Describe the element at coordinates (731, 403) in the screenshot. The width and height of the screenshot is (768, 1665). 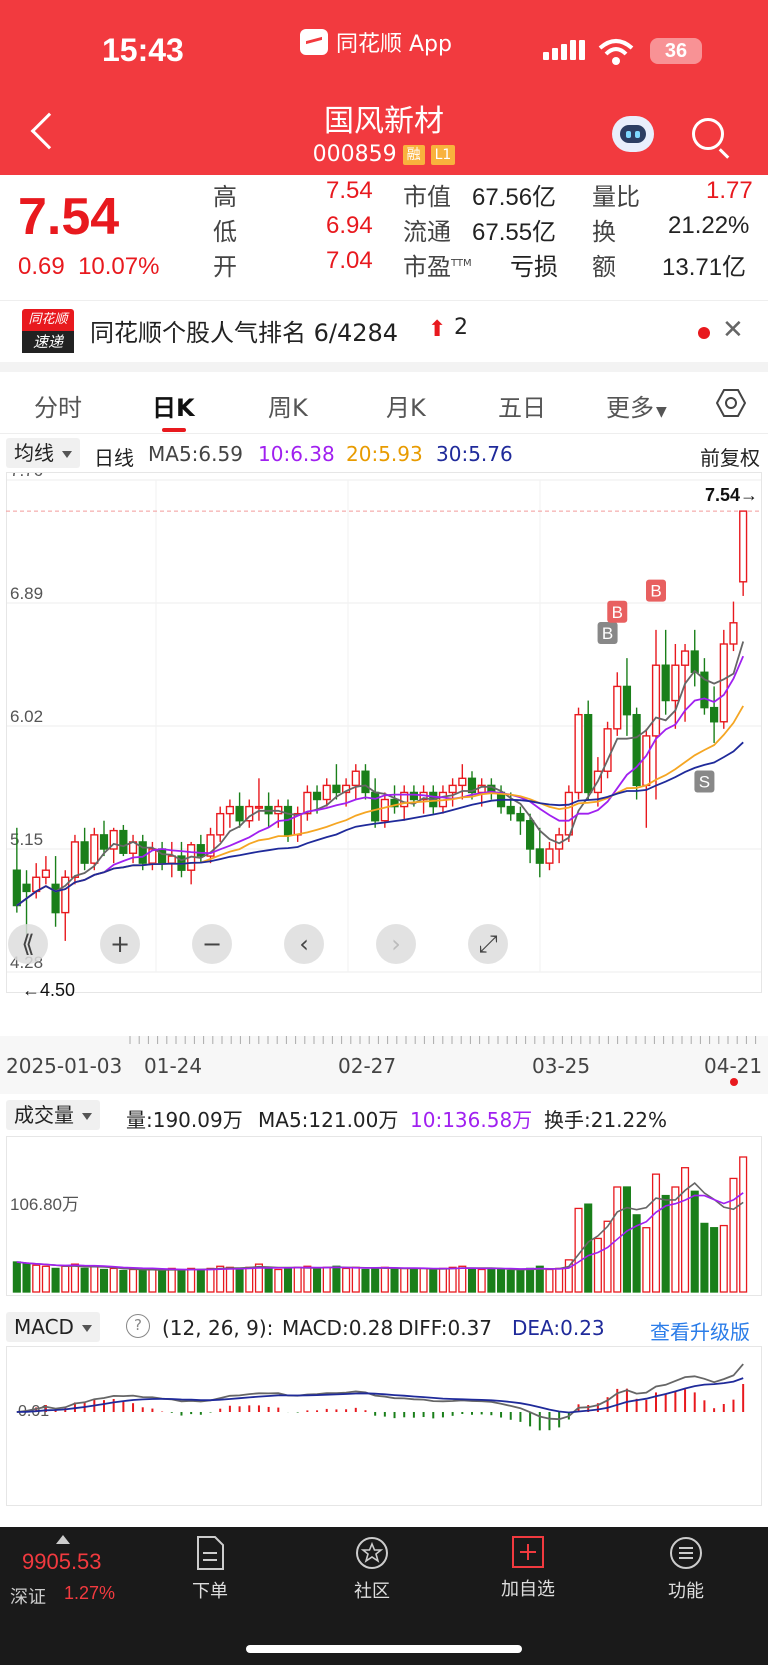
I see `settings-hexagon-icon` at that location.